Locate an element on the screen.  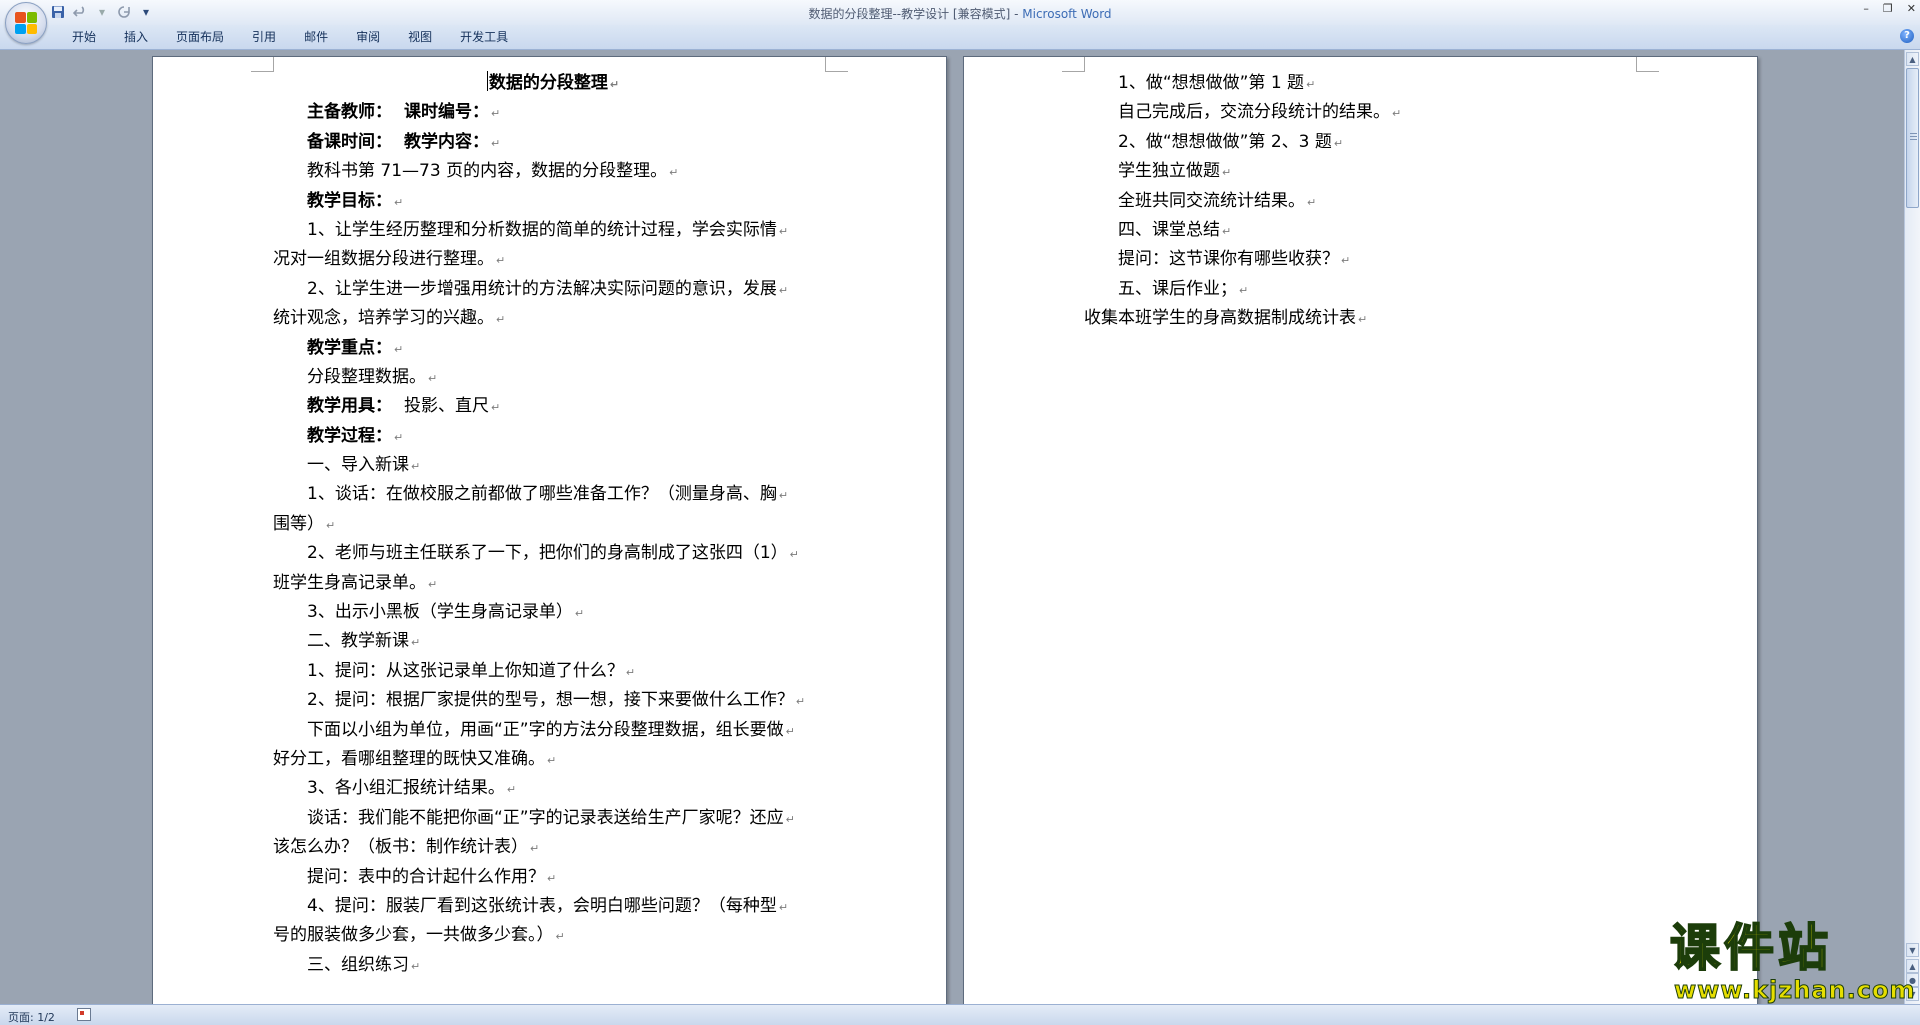
paragraph-value: 投影、直尺 is located at coordinates (446, 406).